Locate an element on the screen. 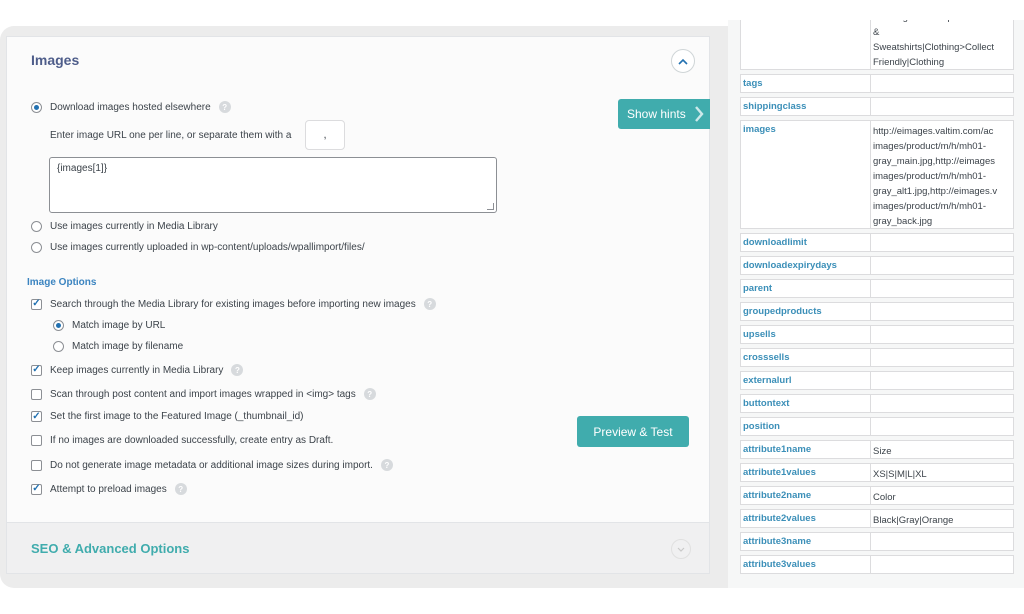  preload-checkbox: ✓ is located at coordinates (36, 489).